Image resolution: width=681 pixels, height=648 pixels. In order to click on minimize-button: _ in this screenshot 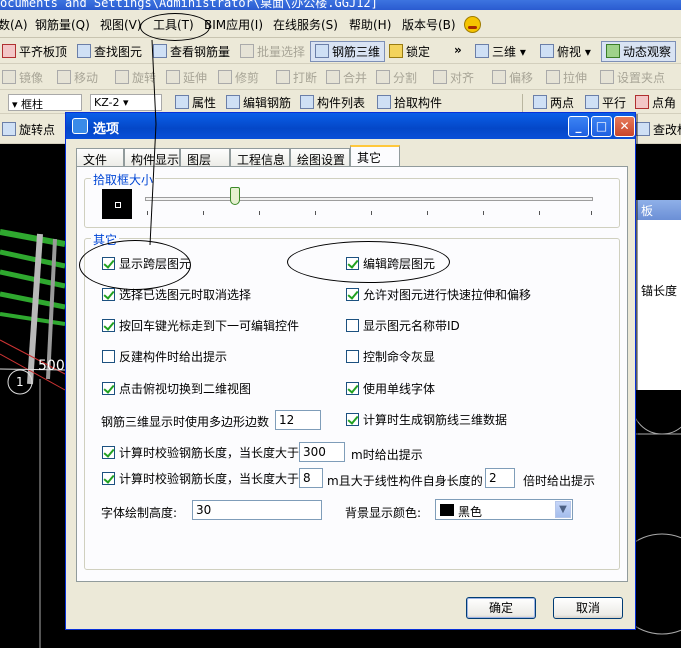, I will do `click(578, 126)`.